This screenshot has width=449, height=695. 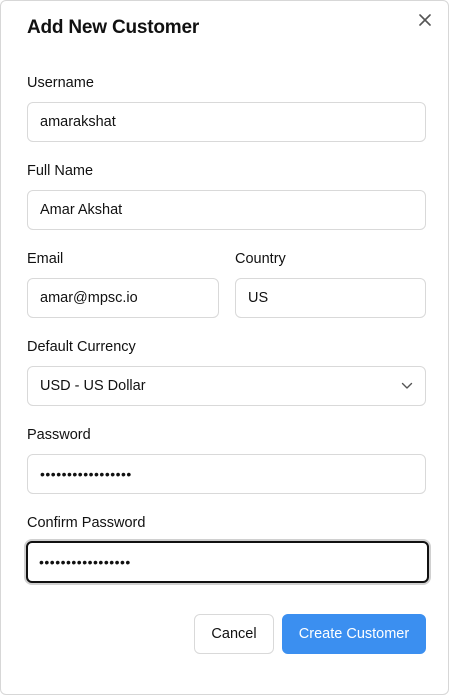 I want to click on currency-value: USD - US Dollar, so click(x=93, y=386).